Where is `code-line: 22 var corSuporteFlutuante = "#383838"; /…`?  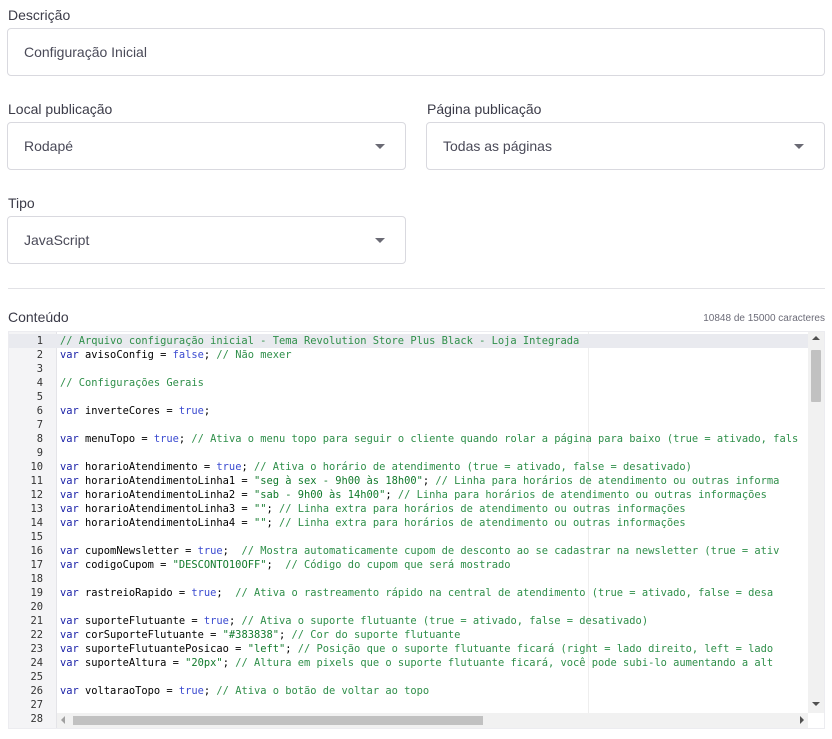 code-line: 22 var corSuporteFlutuante = "#383838"; /… is located at coordinates (416, 635).